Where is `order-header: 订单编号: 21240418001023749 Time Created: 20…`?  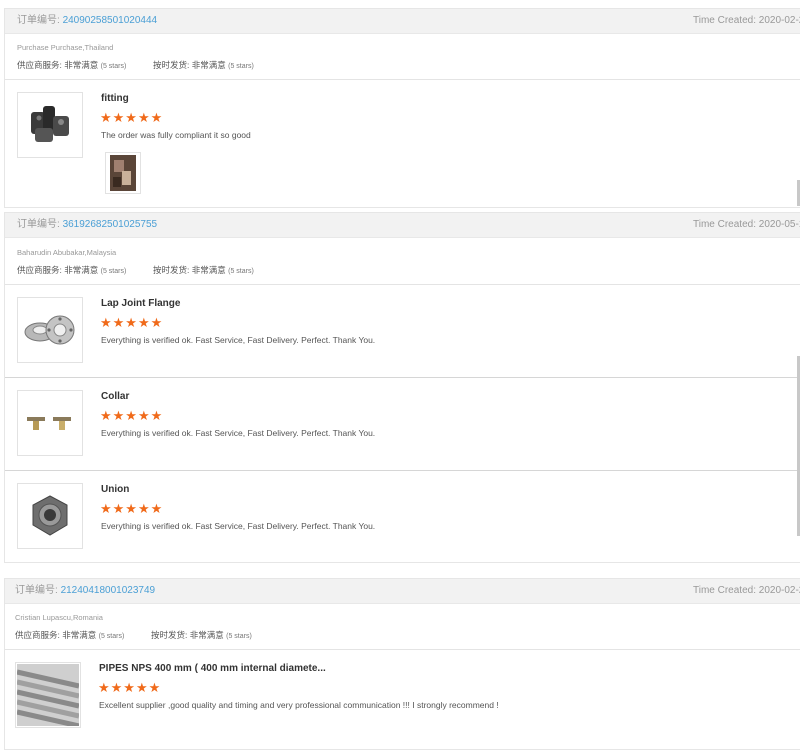
order-header: 订单编号: 21240418001023749 Time Created: 20… is located at coordinates (402, 591).